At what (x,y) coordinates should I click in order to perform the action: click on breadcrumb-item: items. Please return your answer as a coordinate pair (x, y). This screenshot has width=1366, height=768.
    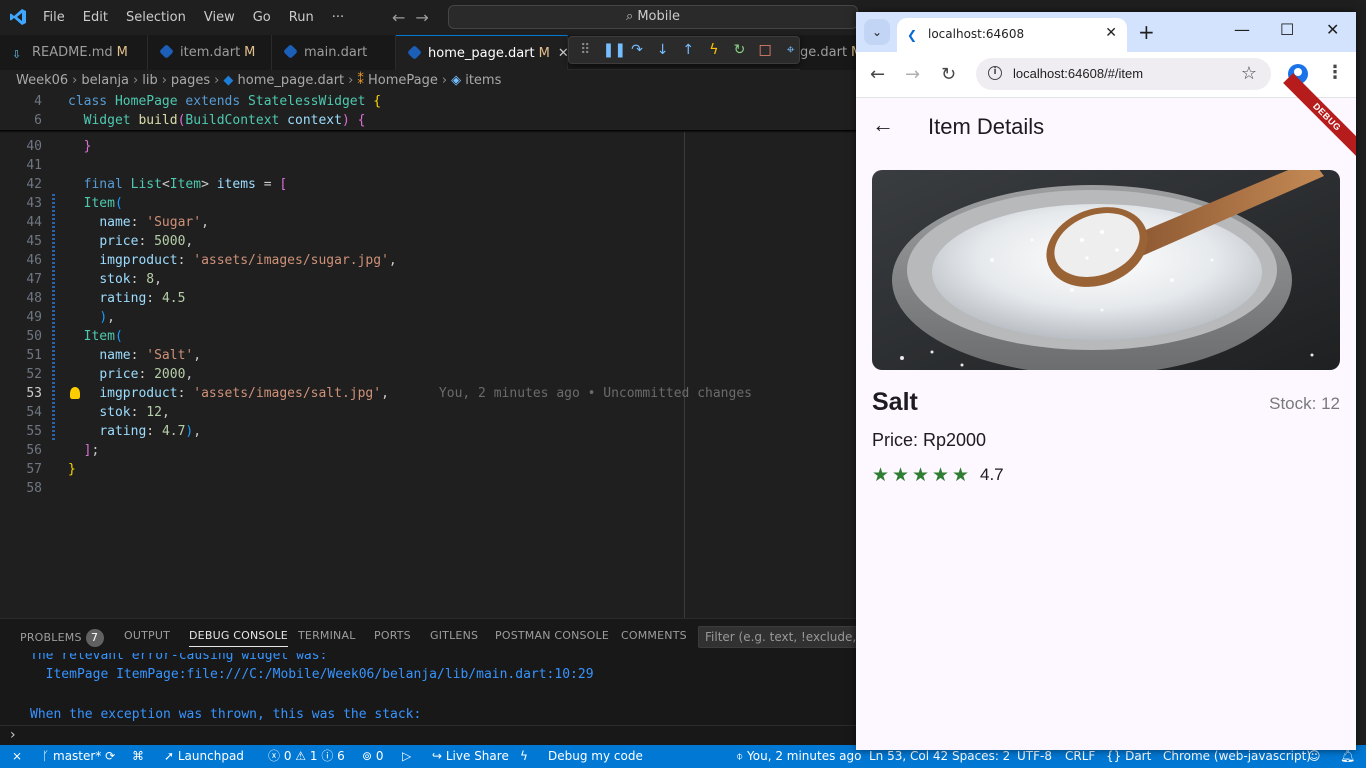
    Looking at the image, I should click on (483, 80).